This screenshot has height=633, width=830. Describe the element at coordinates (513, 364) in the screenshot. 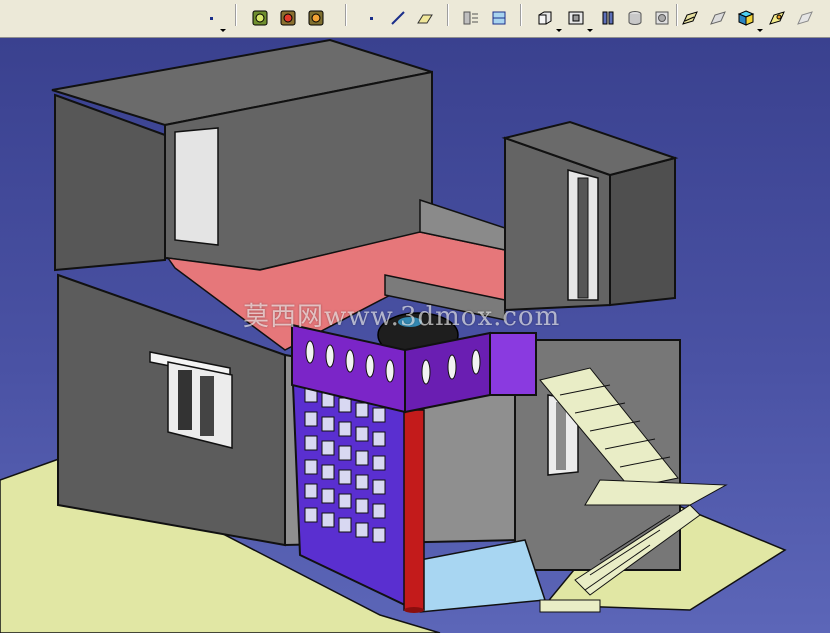

I see `balcony-block` at that location.